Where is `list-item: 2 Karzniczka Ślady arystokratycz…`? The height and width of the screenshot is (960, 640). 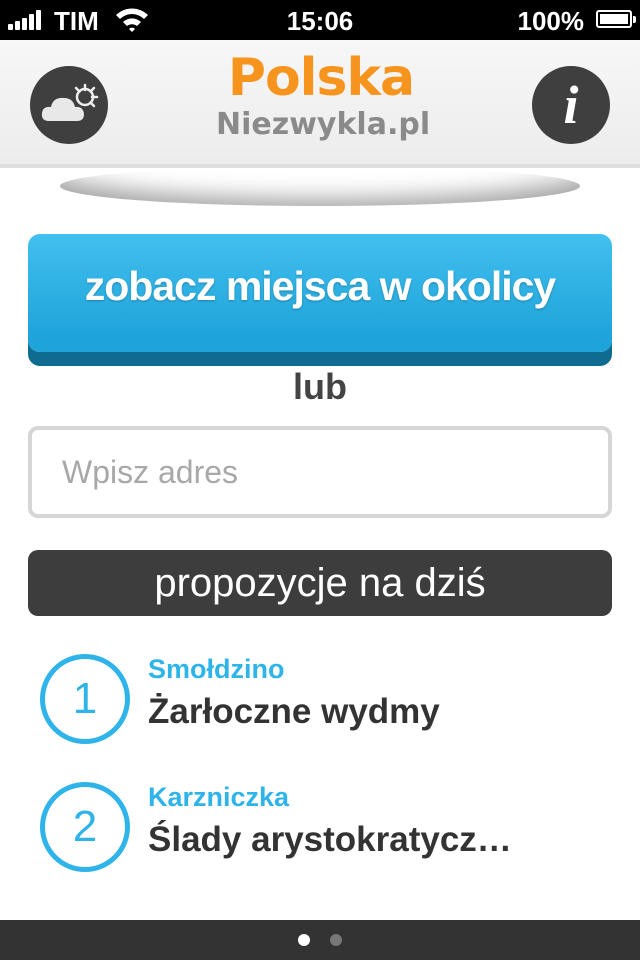
list-item: 2 Karzniczka Ślady arystokratycz… is located at coordinates (318, 830).